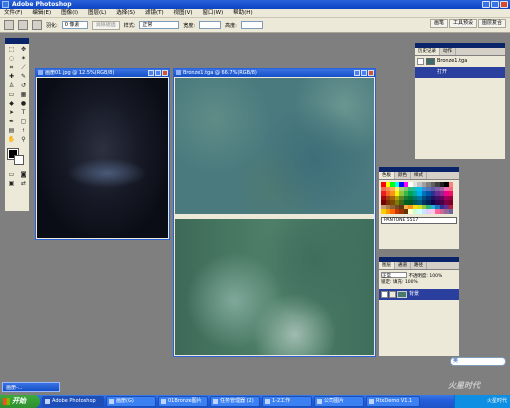 The image size is (510, 408). What do you see at coordinates (460, 72) in the screenshot?
I see `history-state: 打开` at bounding box center [460, 72].